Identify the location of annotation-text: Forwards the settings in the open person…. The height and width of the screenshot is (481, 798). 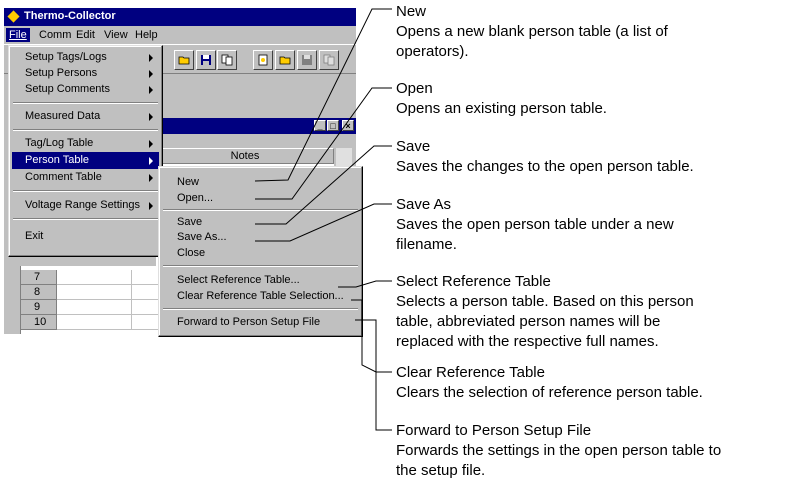
(559, 450).